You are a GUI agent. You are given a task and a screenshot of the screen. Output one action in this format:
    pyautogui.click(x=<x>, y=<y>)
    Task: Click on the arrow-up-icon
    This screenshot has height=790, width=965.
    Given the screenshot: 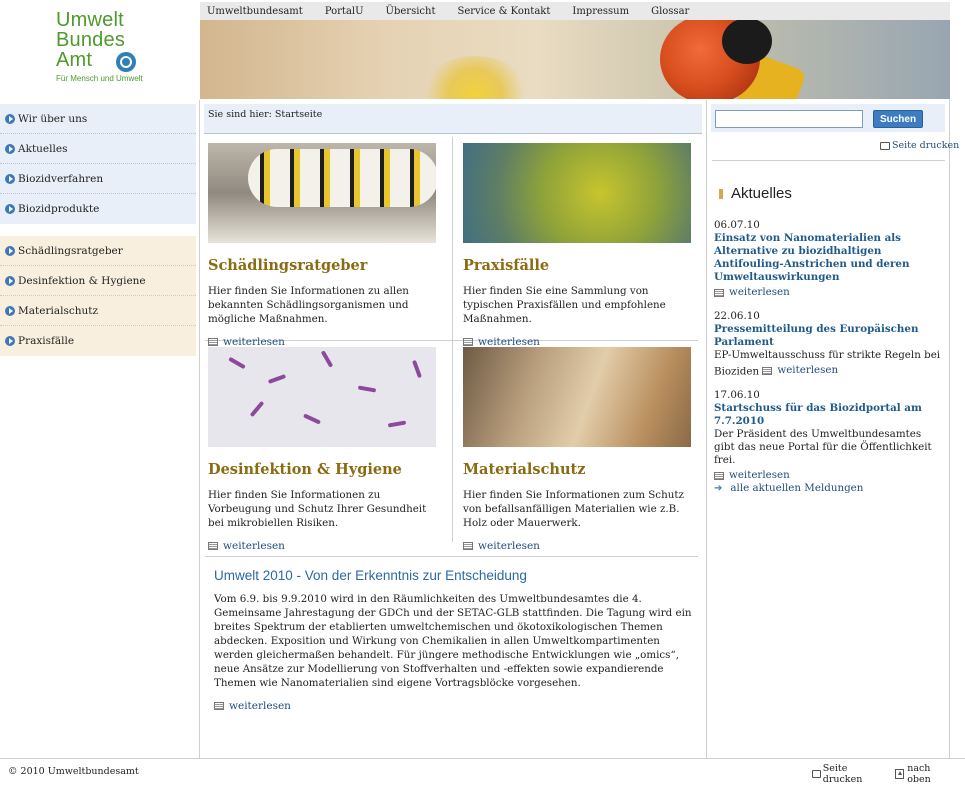 What is the action you would take?
    pyautogui.click(x=900, y=774)
    